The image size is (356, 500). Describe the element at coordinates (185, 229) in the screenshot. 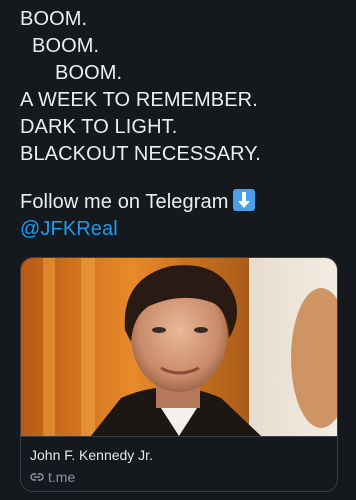

I see `mention-link: @JFKReal` at that location.